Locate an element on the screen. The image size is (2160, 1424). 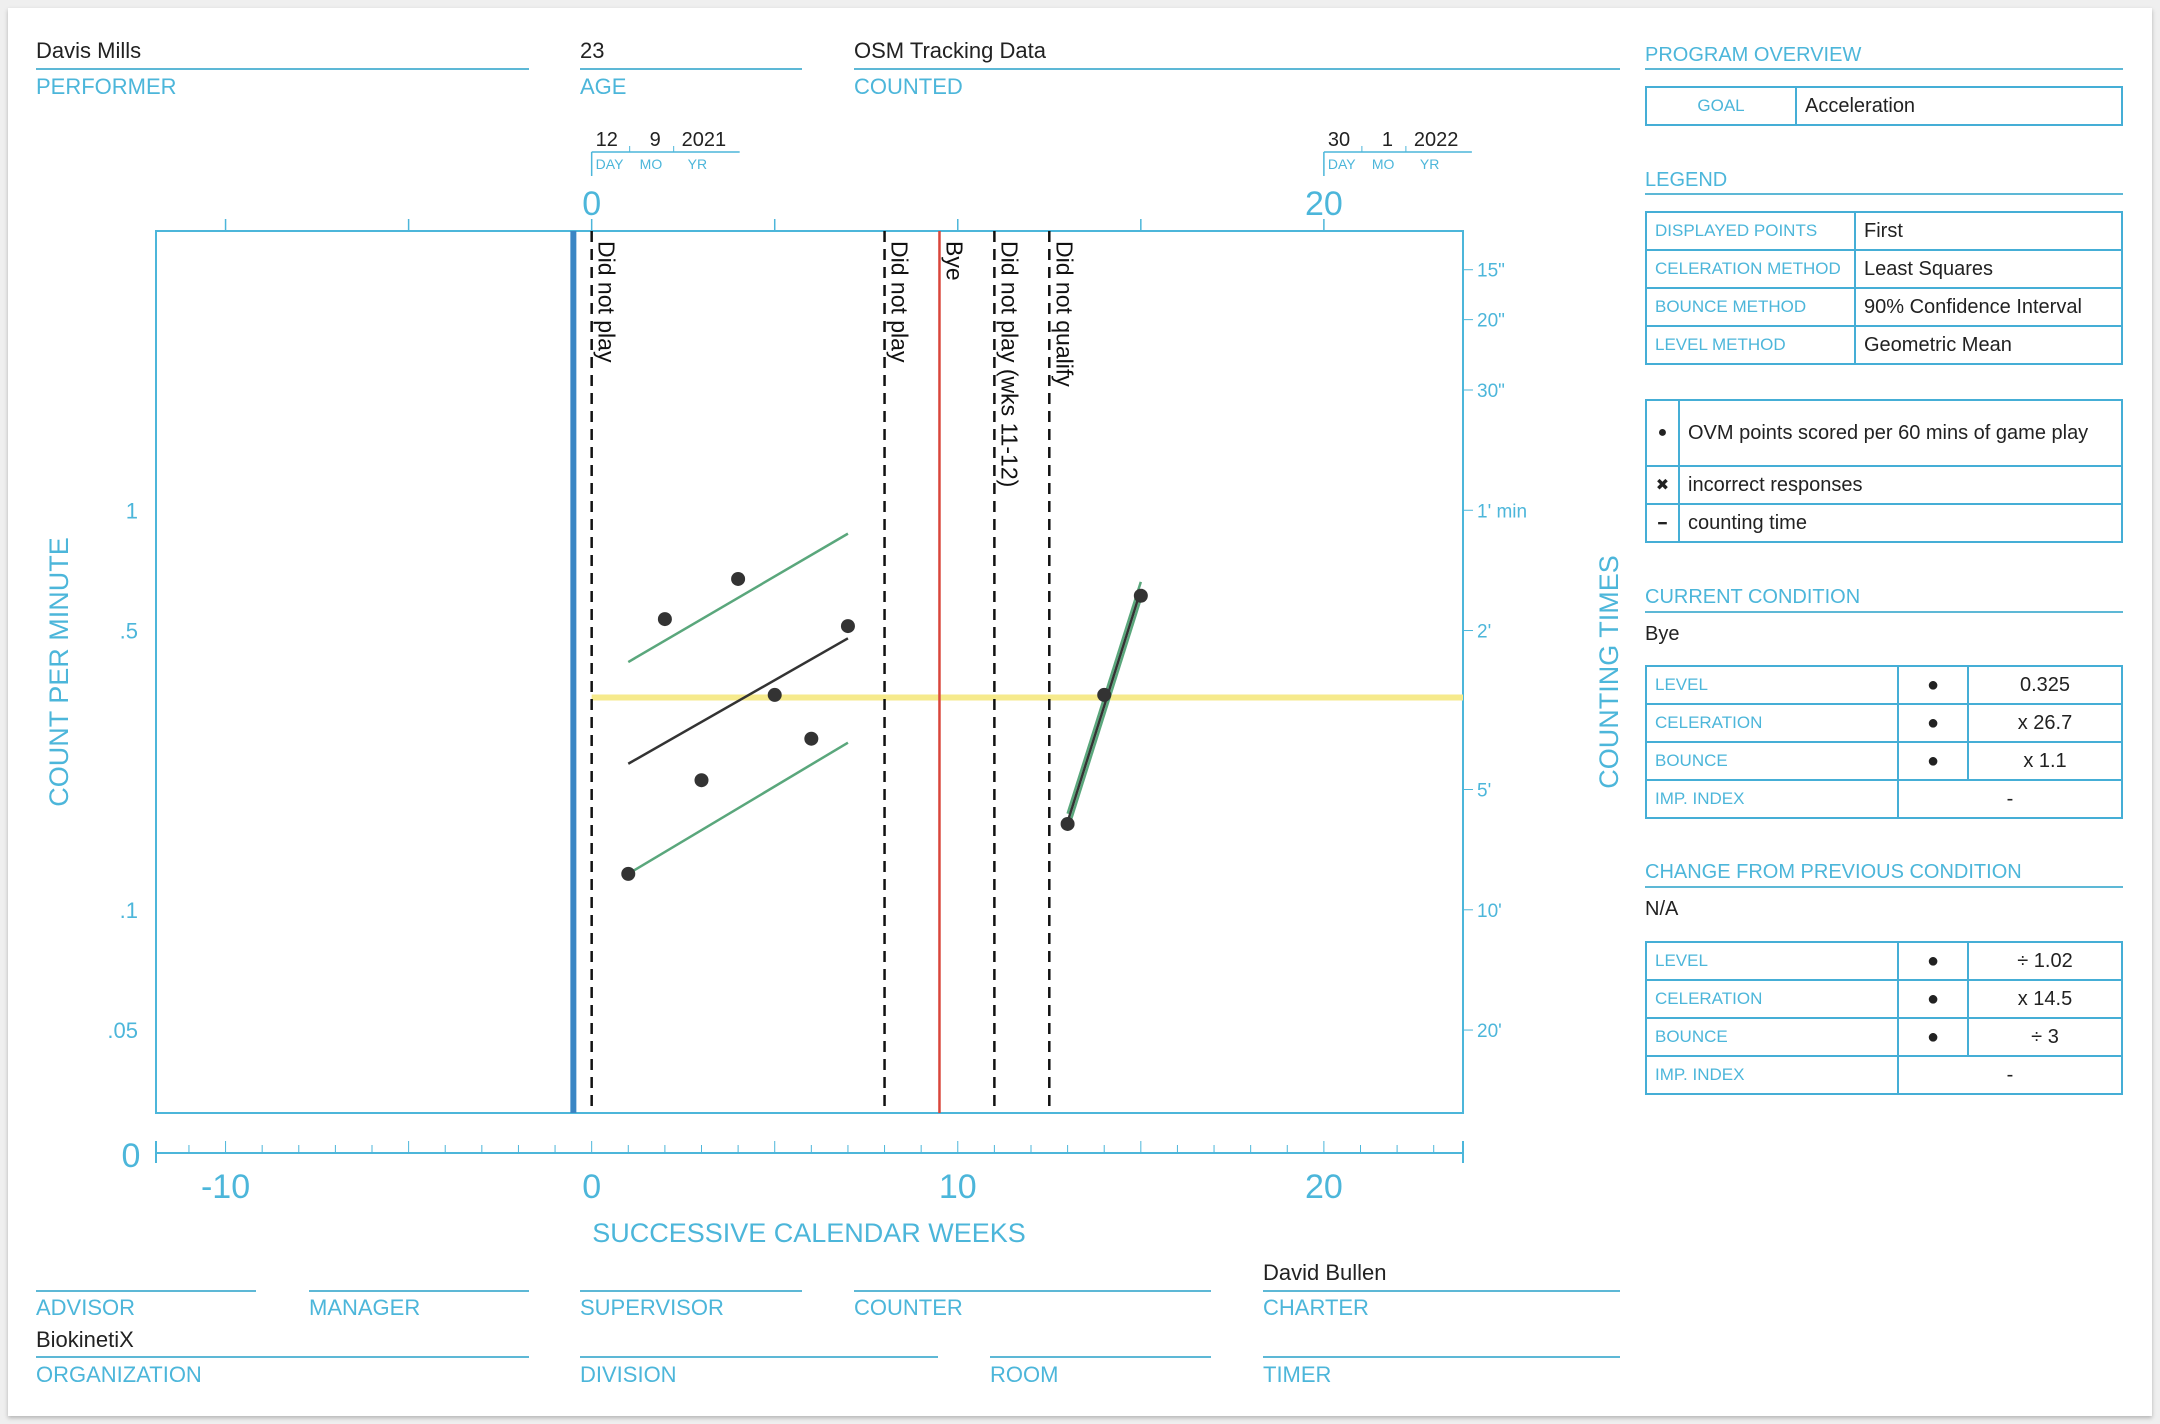
y-axis-label: COUNT PER MINUTE is located at coordinates (59, 672).